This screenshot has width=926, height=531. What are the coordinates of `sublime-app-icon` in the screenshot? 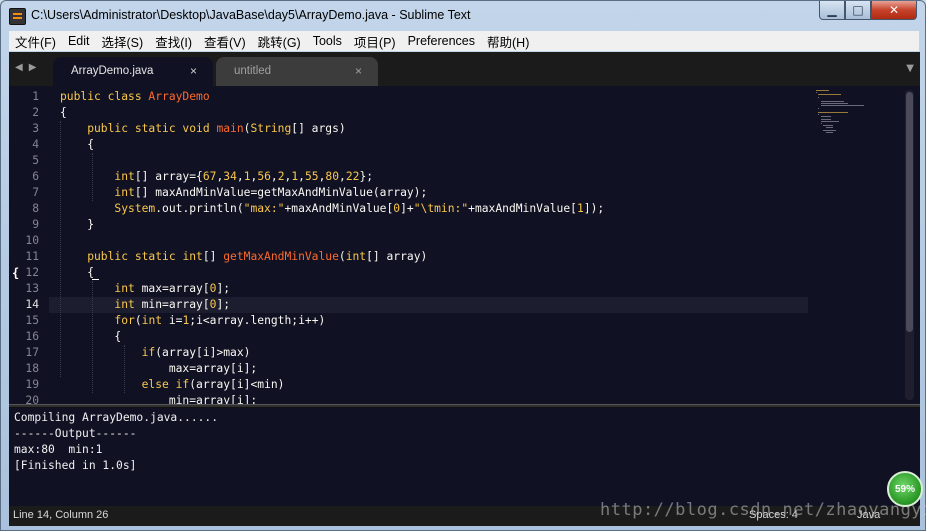 It's located at (17, 16).